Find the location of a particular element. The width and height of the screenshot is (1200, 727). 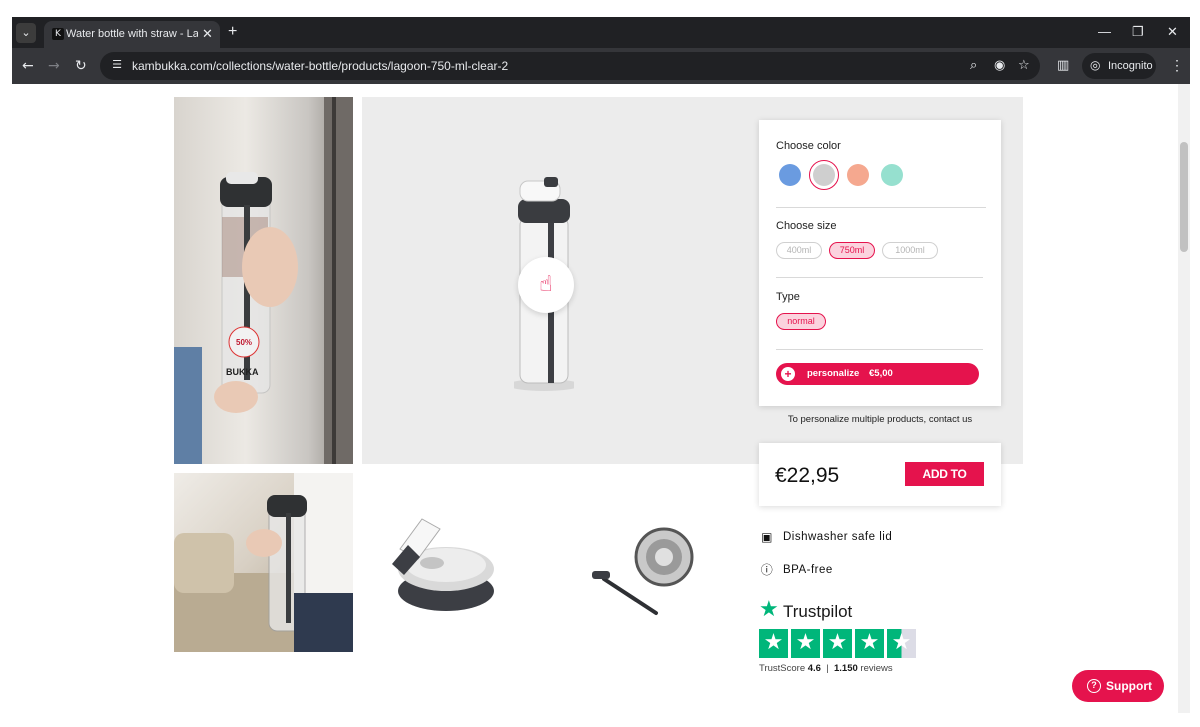

trustpilot-logo: ★ Trustpilot is located at coordinates (859, 611).